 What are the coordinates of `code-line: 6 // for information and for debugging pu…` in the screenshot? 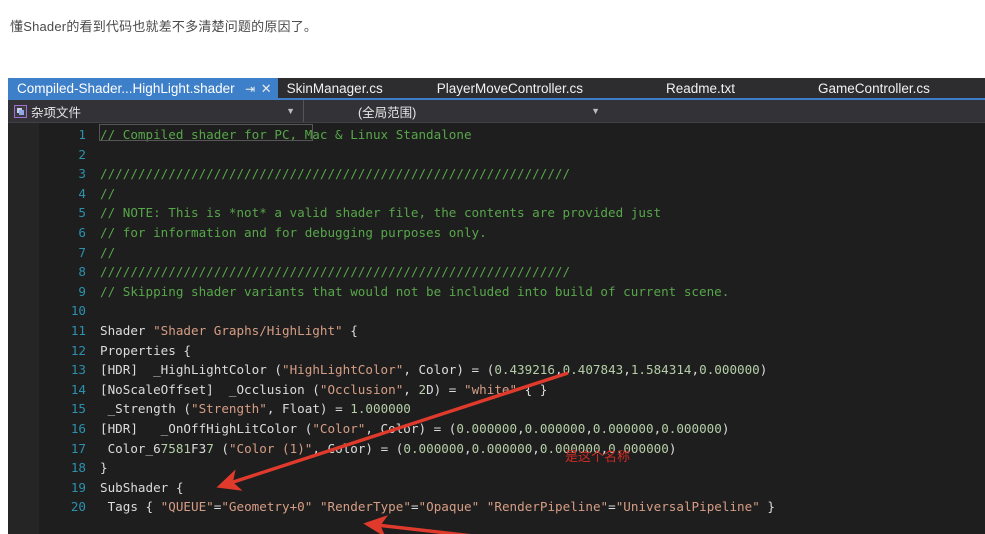 It's located at (496, 233).